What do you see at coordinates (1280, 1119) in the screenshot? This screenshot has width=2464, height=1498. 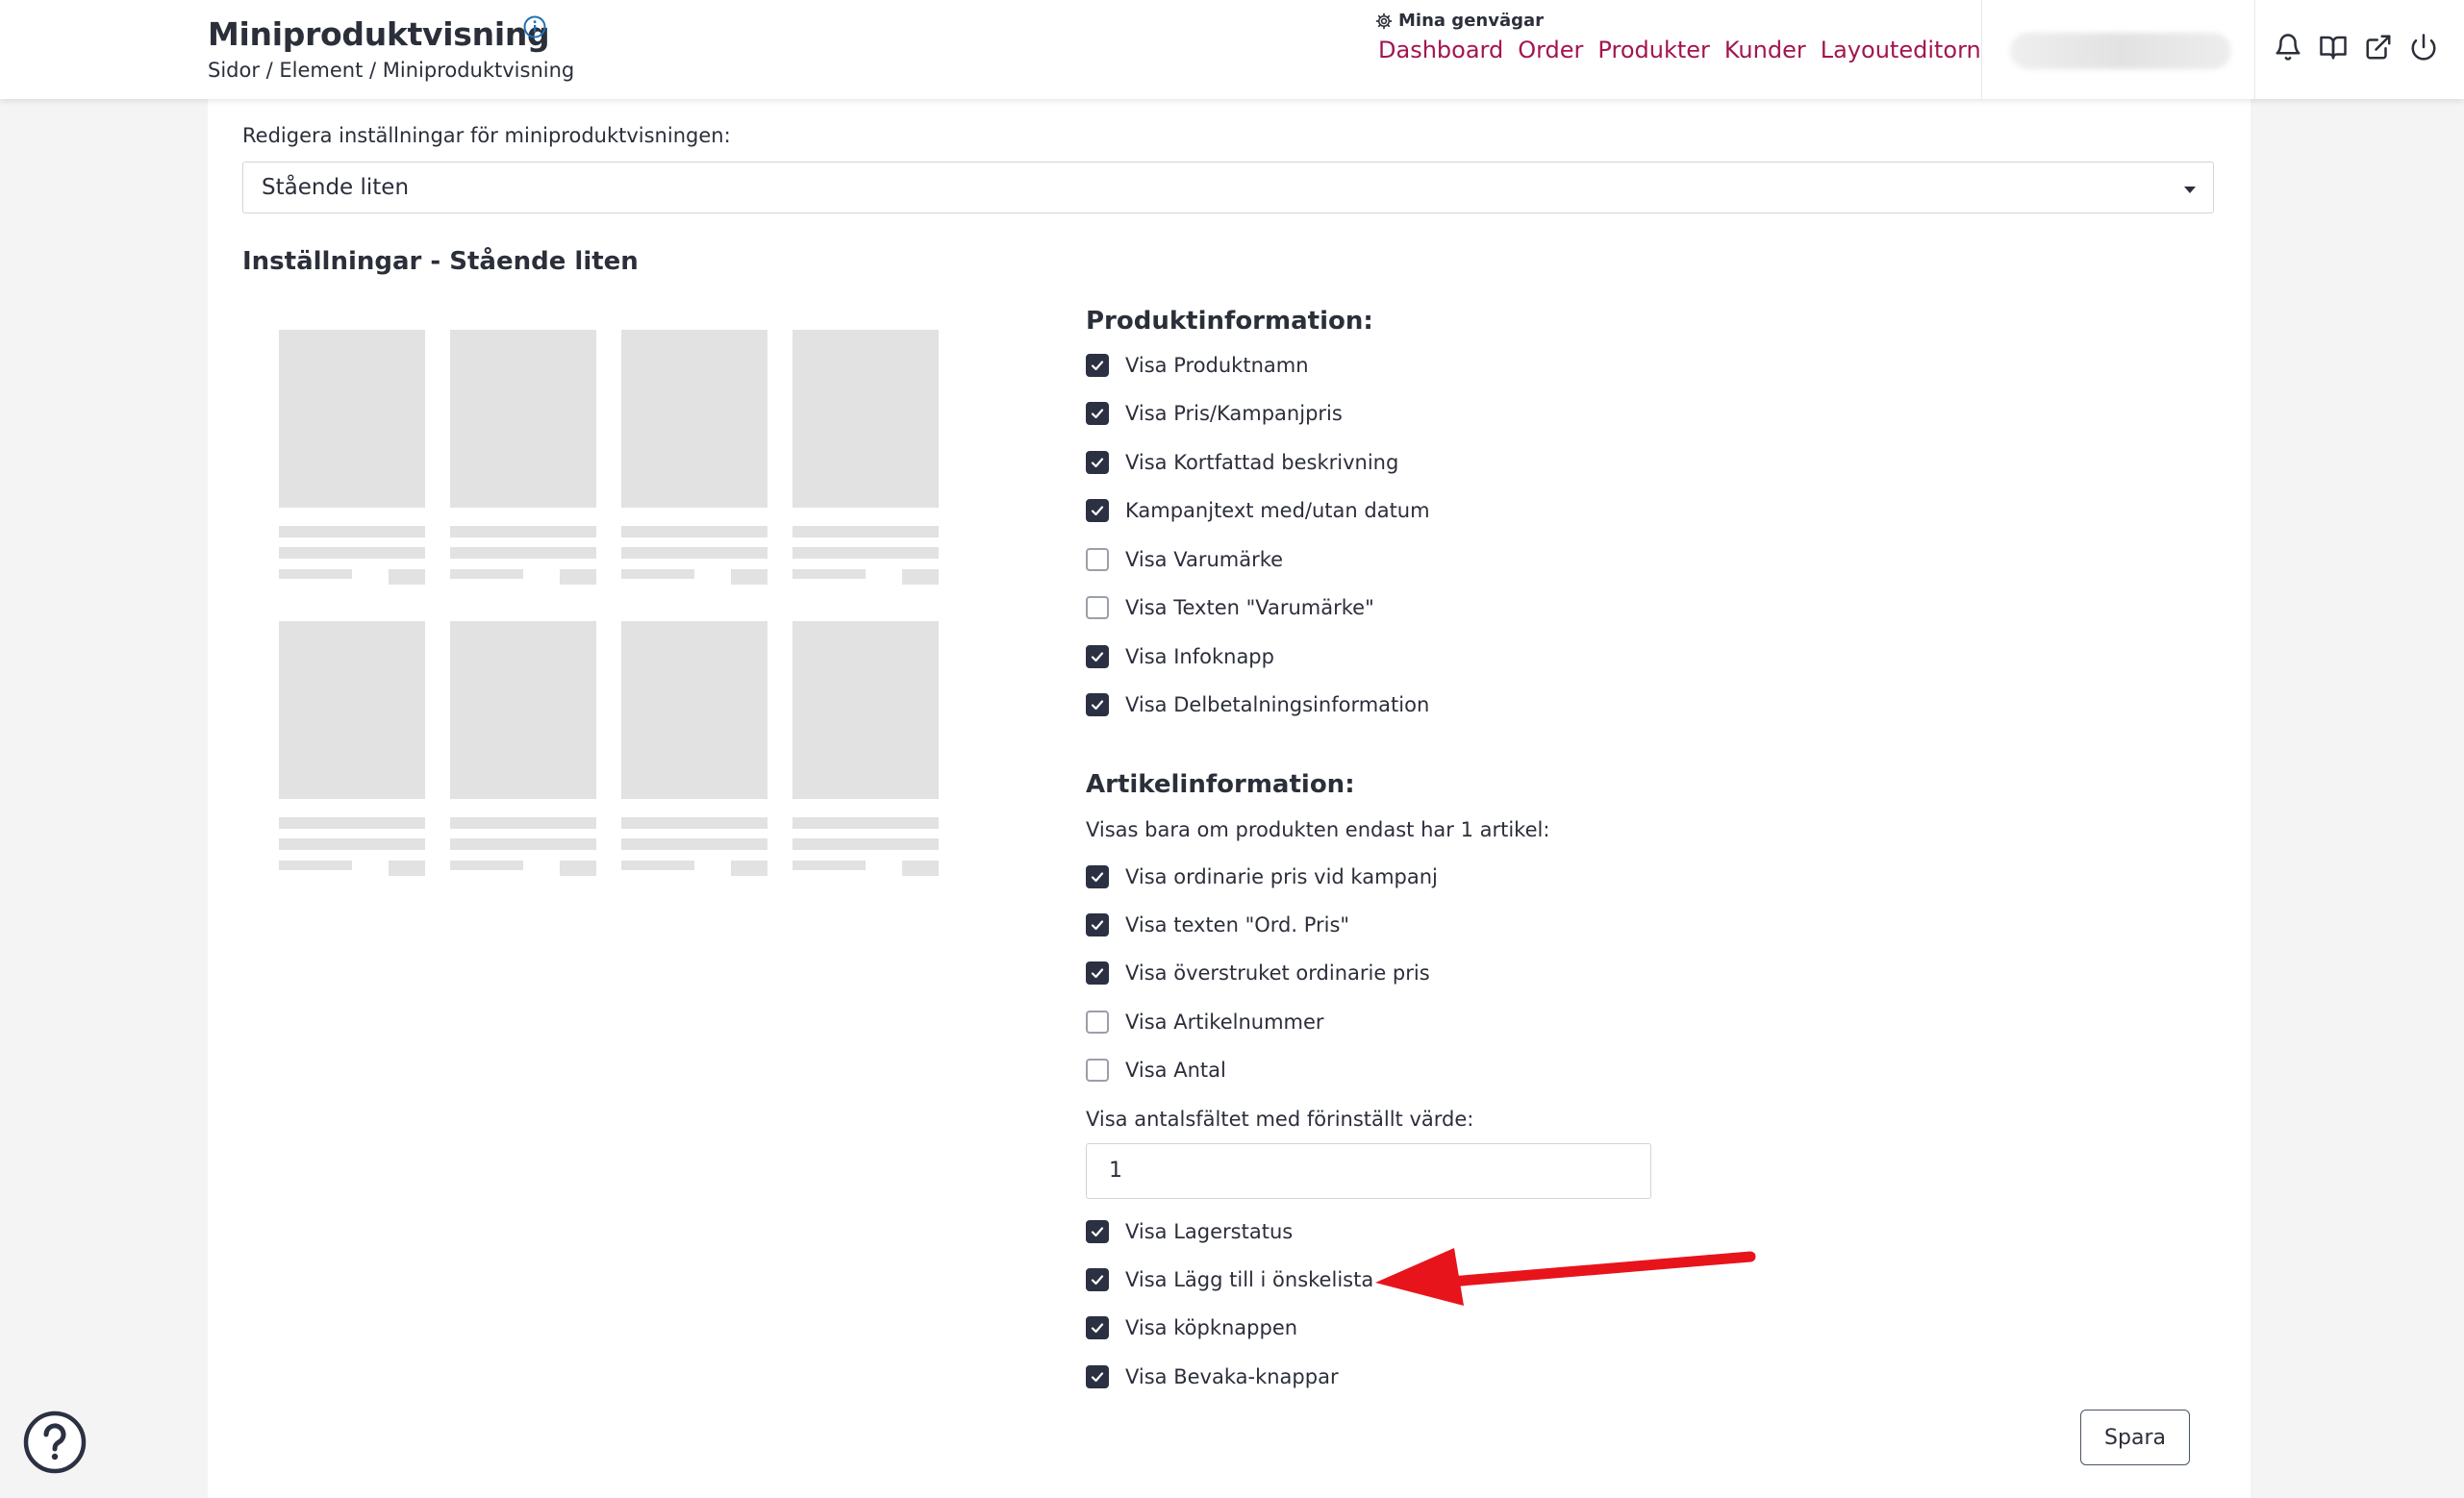 I see `quantity-field-label: Visa antalsfältet med förinställt värde:` at bounding box center [1280, 1119].